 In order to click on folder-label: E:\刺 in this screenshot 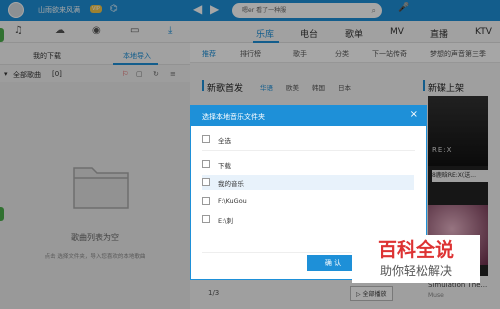, I will do `click(225, 221)`.